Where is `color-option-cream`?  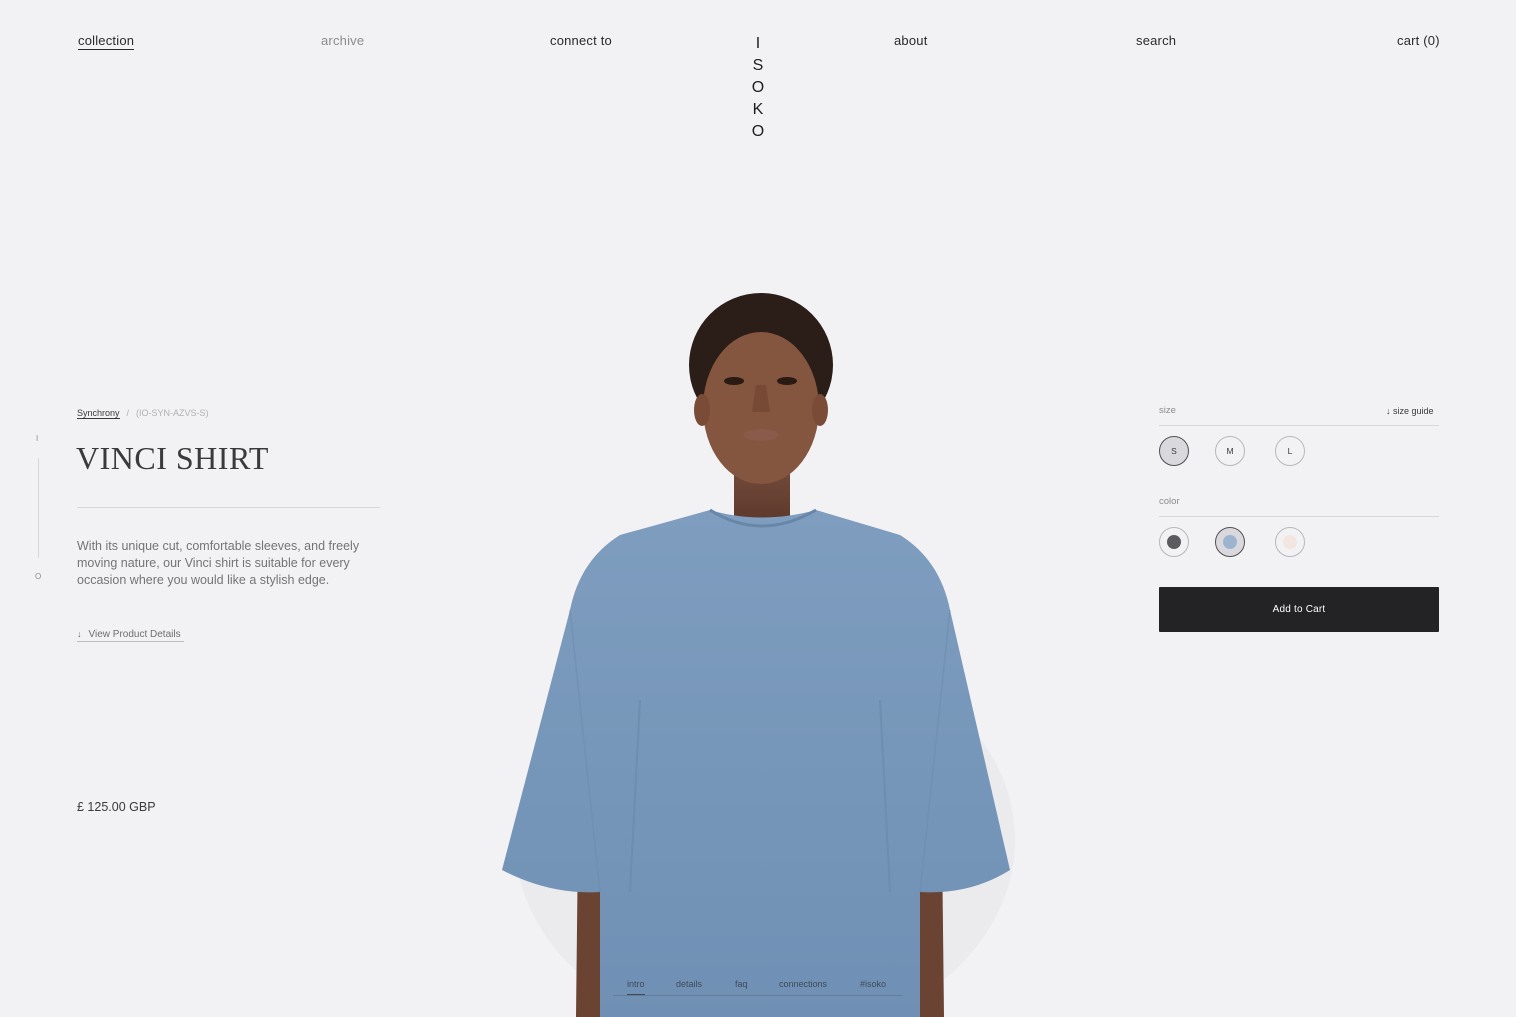 color-option-cream is located at coordinates (1290, 542).